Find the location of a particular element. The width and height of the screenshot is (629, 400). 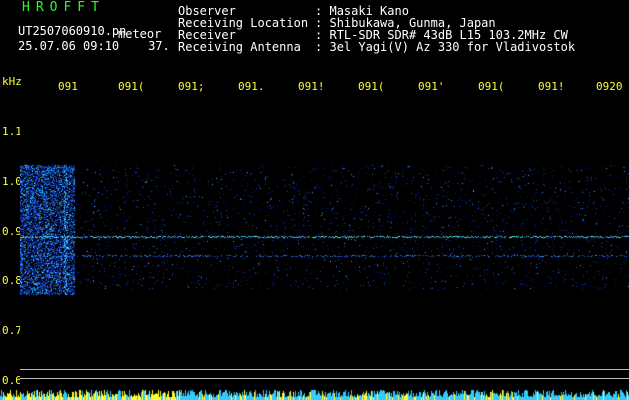

reference-line-bottom is located at coordinates (324, 378).